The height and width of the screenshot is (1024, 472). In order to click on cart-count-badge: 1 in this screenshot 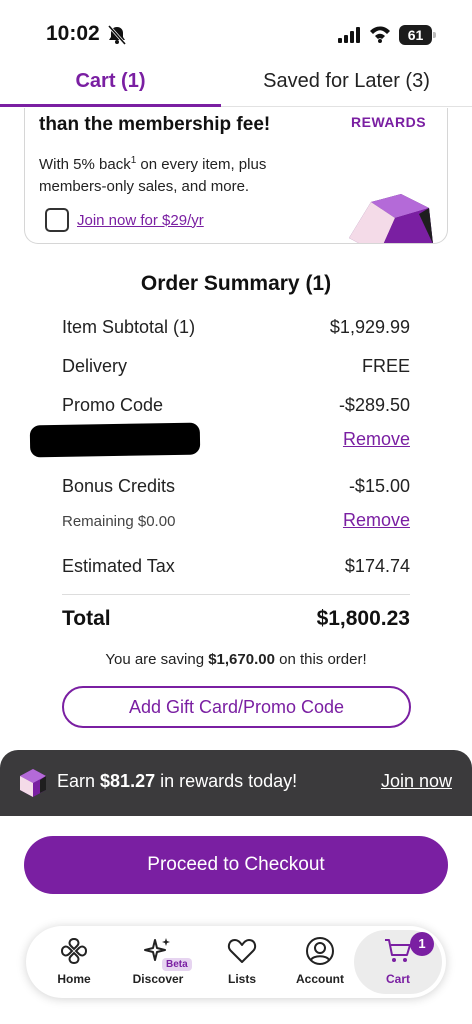, I will do `click(422, 944)`.